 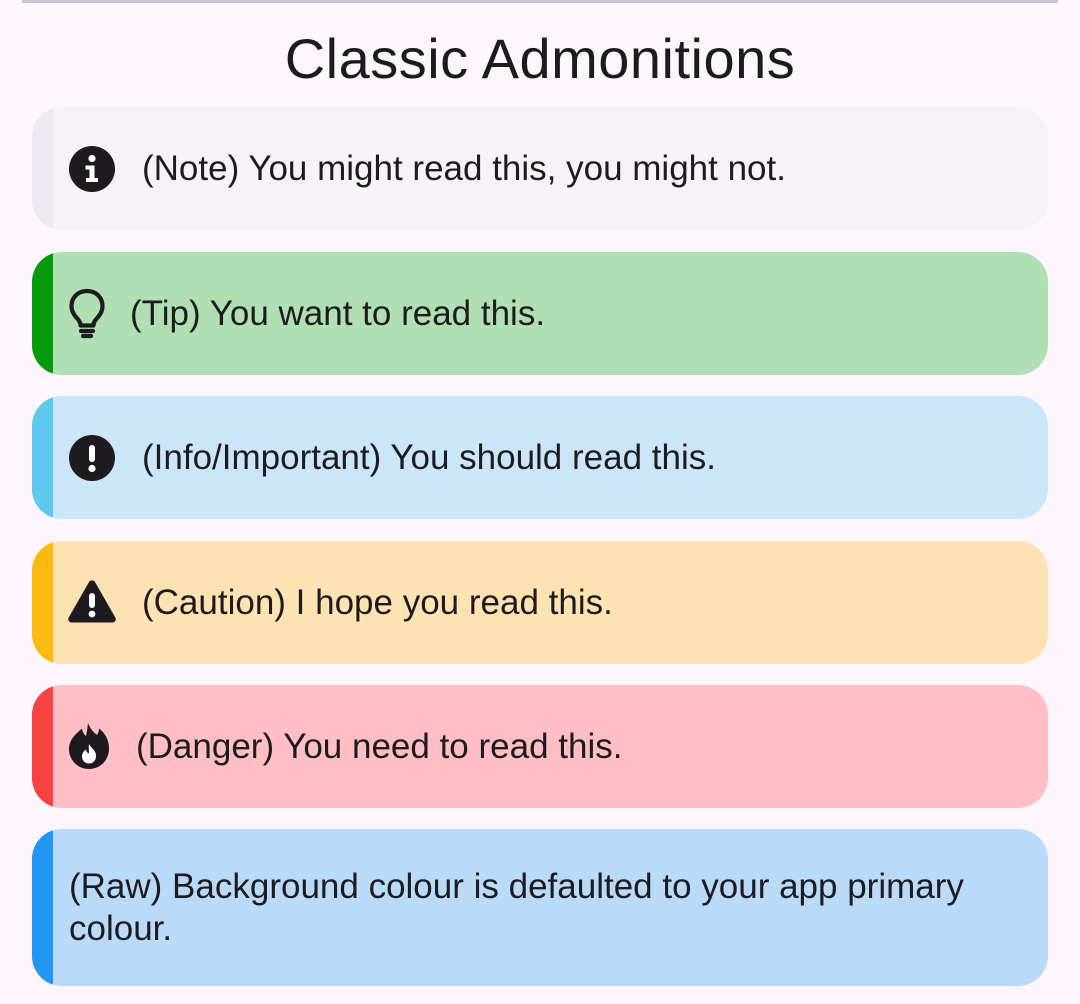 I want to click on caution-accent-bar, so click(x=42, y=602).